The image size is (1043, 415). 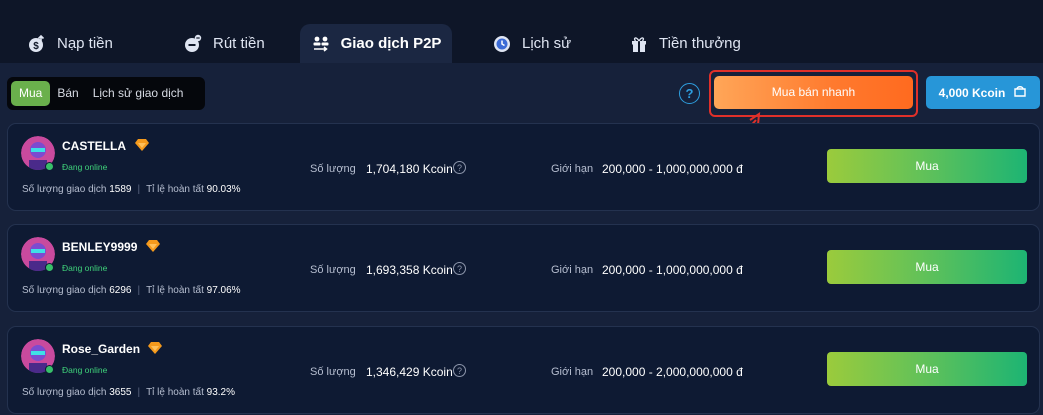 I want to click on balance-button: 4,000 Kcoin, so click(x=983, y=92).